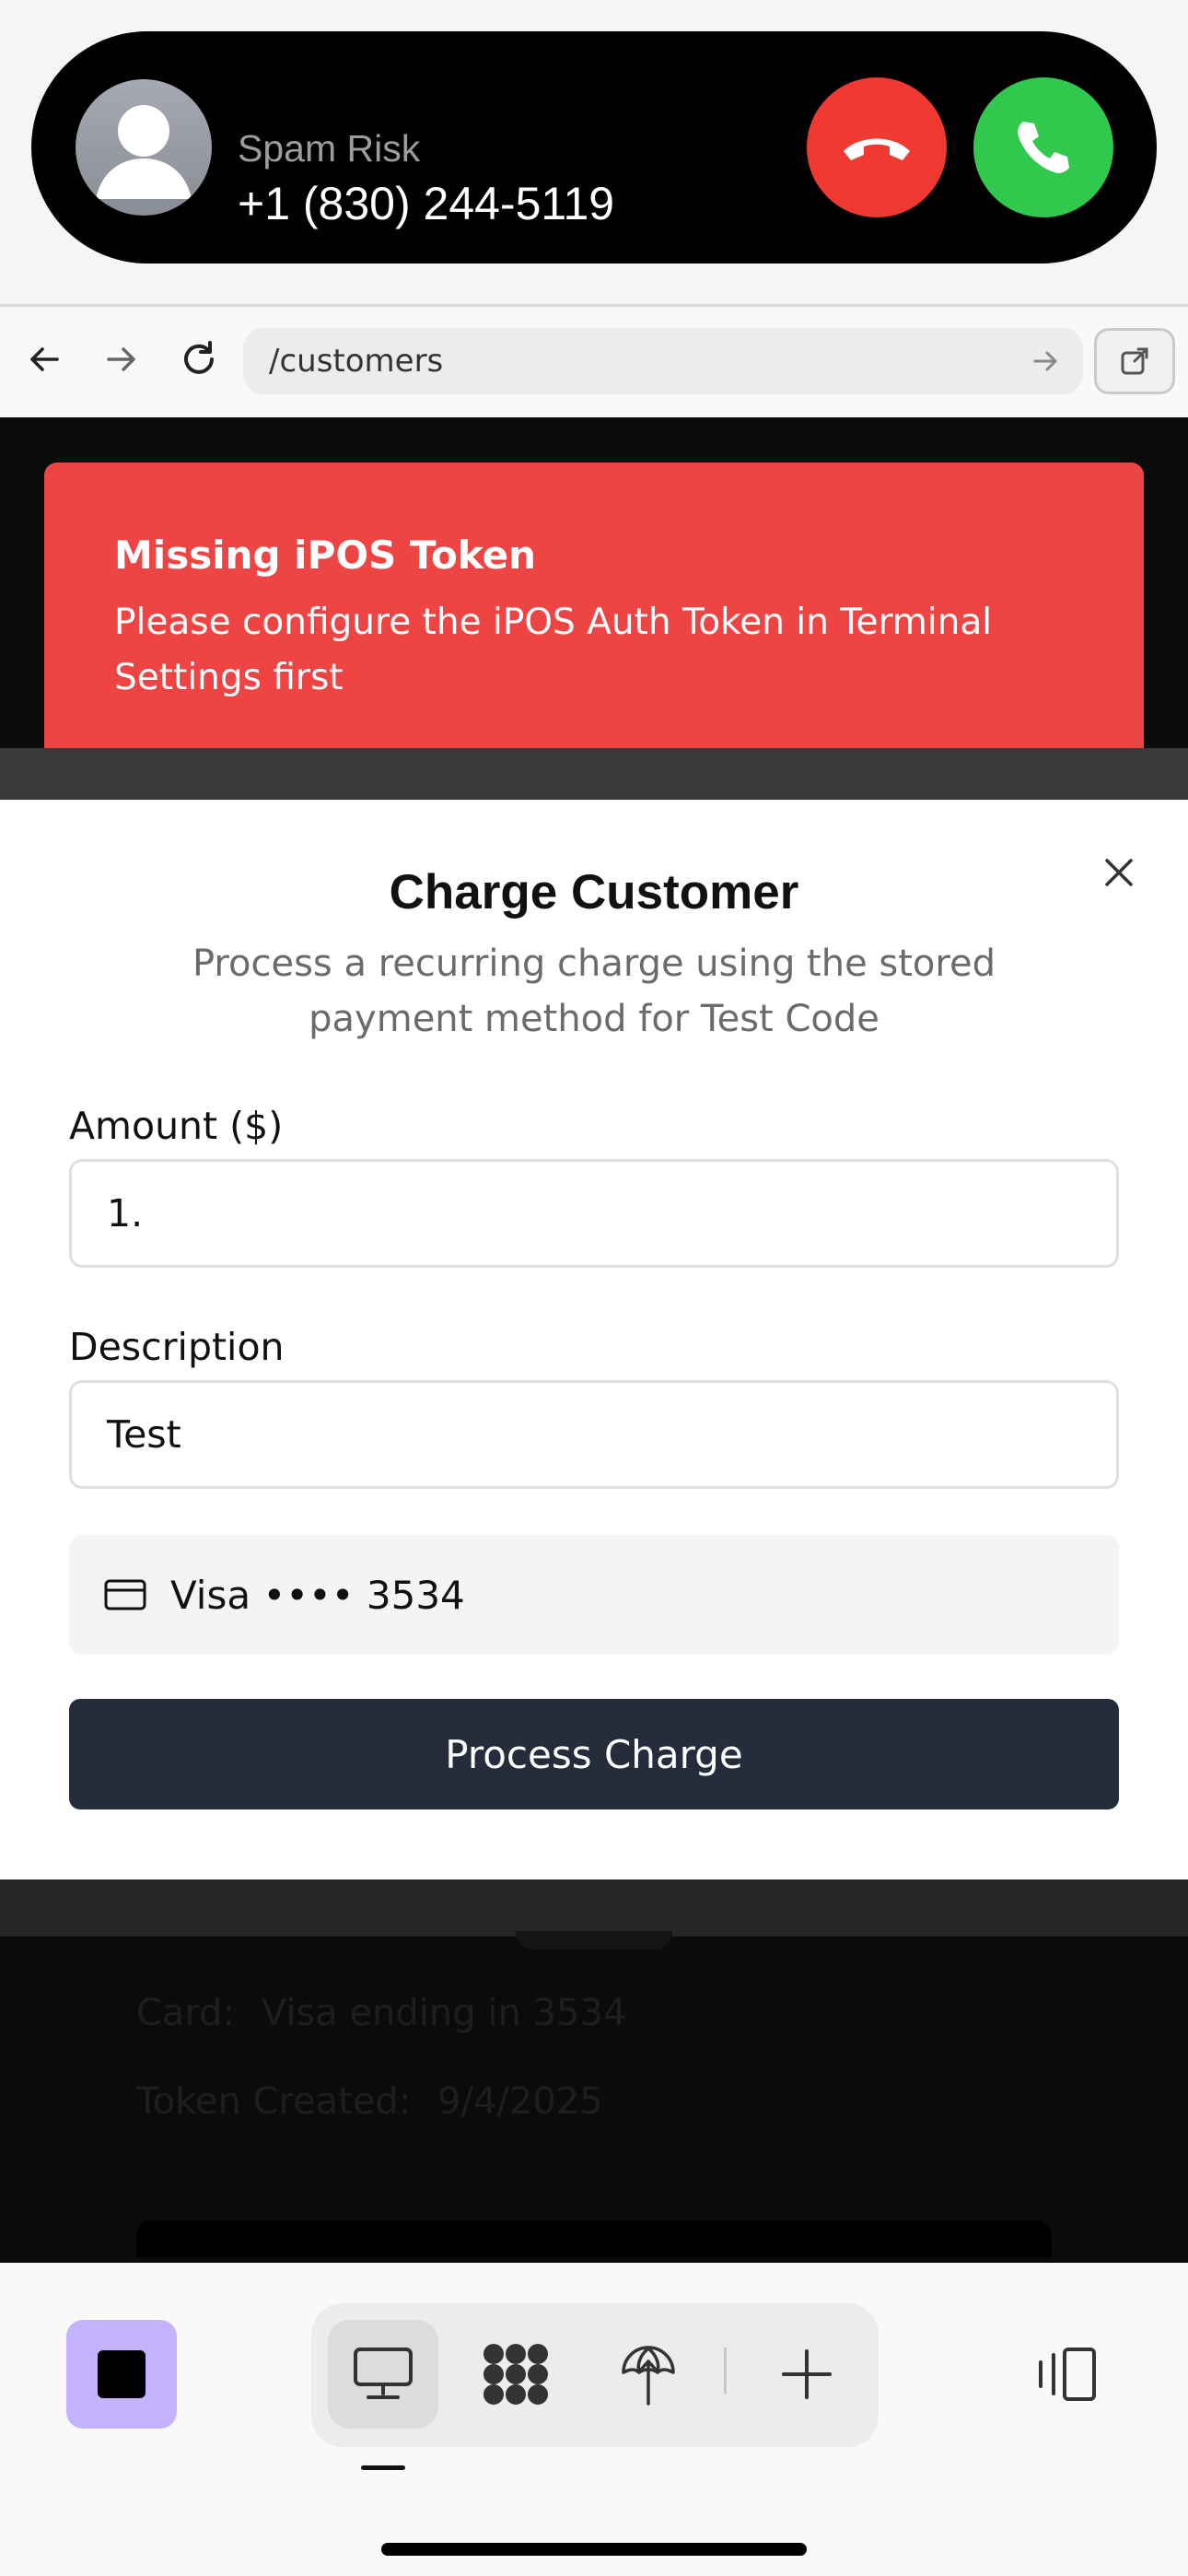 The height and width of the screenshot is (2576, 1188). Describe the element at coordinates (329, 148) in the screenshot. I see `caller-label: Spam Risk` at that location.